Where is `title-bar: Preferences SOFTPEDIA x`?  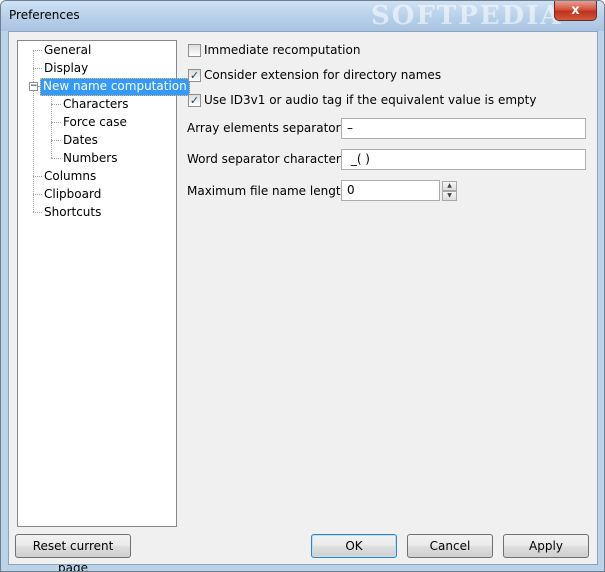
title-bar: Preferences SOFTPEDIA x is located at coordinates (302, 16).